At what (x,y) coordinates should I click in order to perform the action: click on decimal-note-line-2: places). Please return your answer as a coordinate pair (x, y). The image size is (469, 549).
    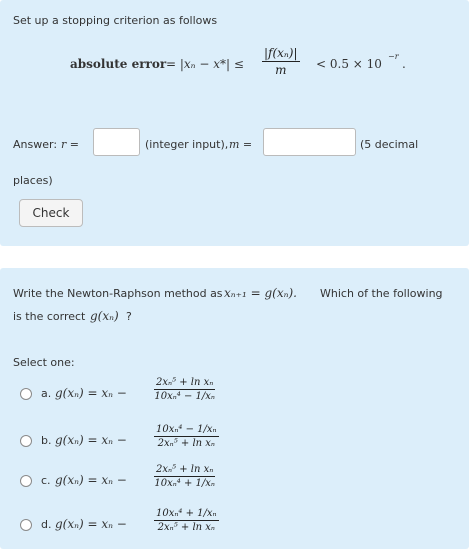
    Looking at the image, I should click on (33, 180).